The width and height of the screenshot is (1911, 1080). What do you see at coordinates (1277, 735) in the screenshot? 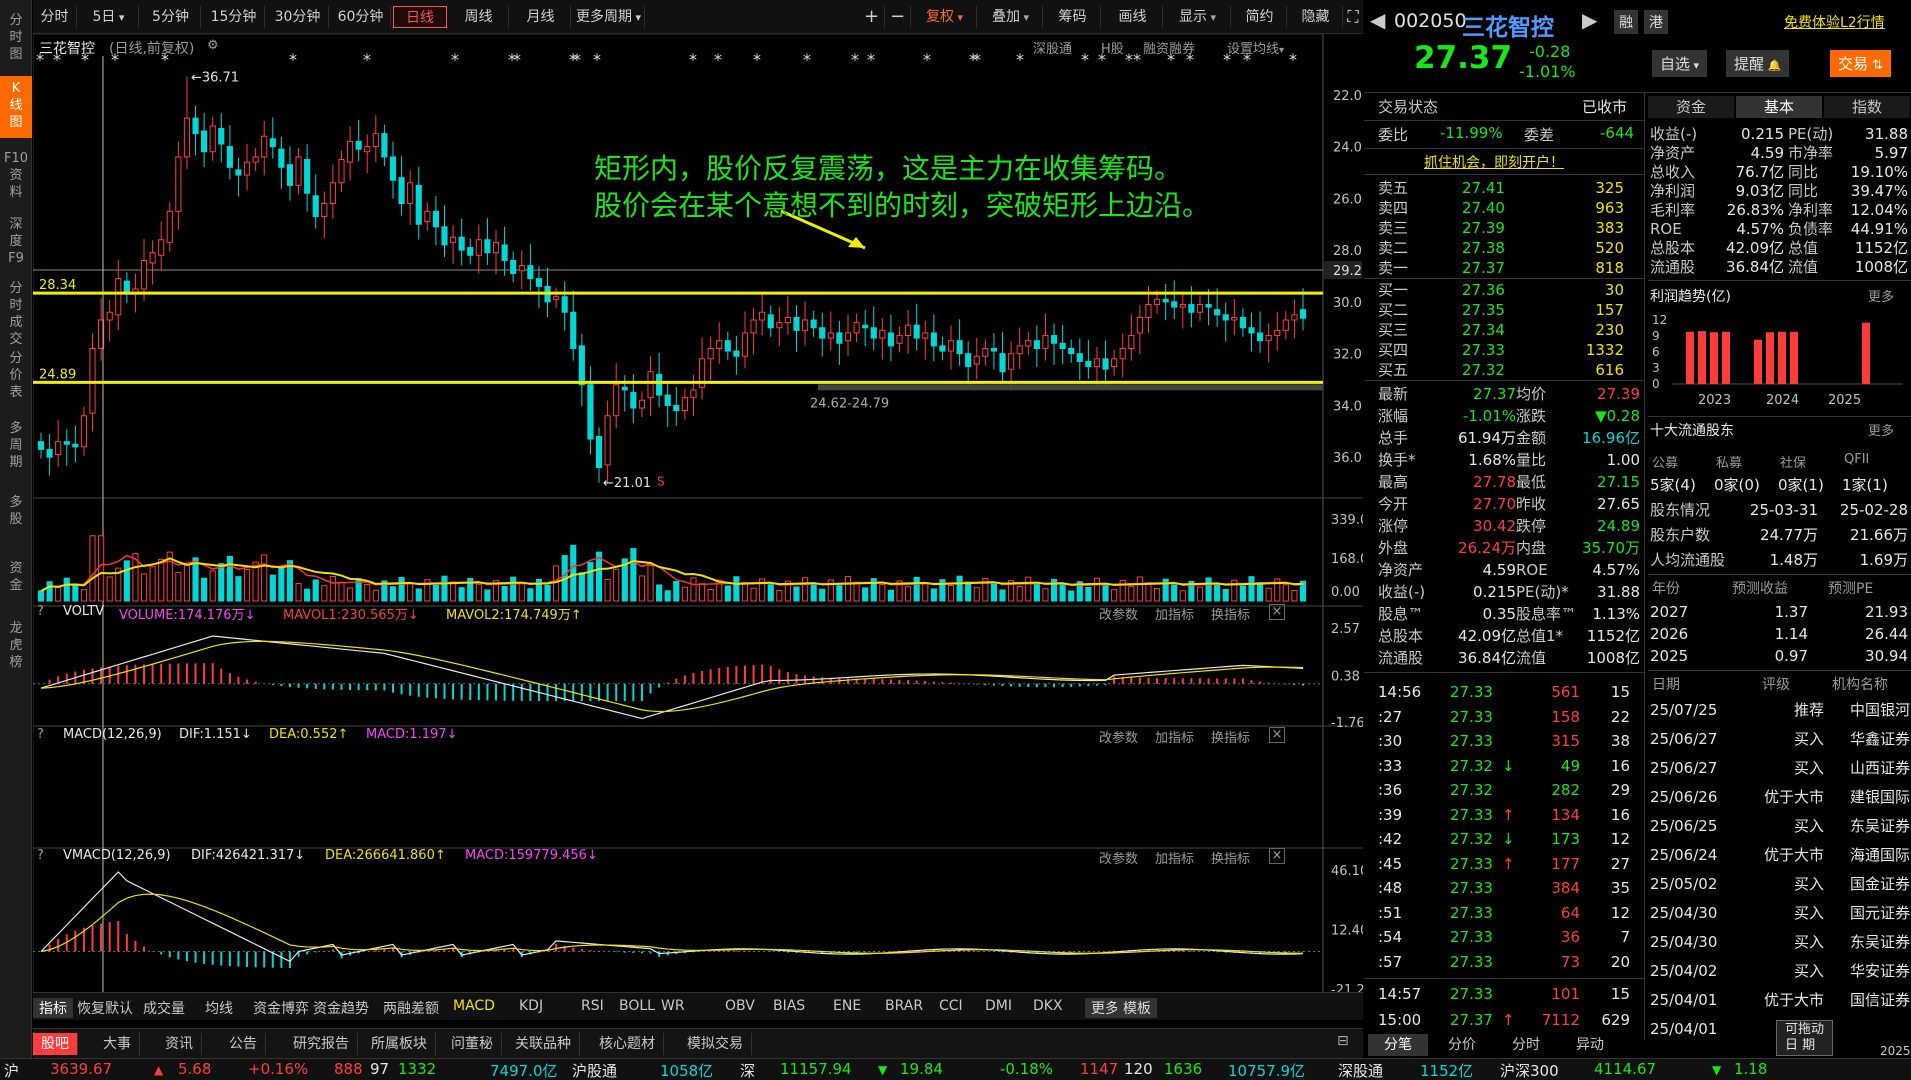
I see `macd-panel-close-icon: ×` at bounding box center [1277, 735].